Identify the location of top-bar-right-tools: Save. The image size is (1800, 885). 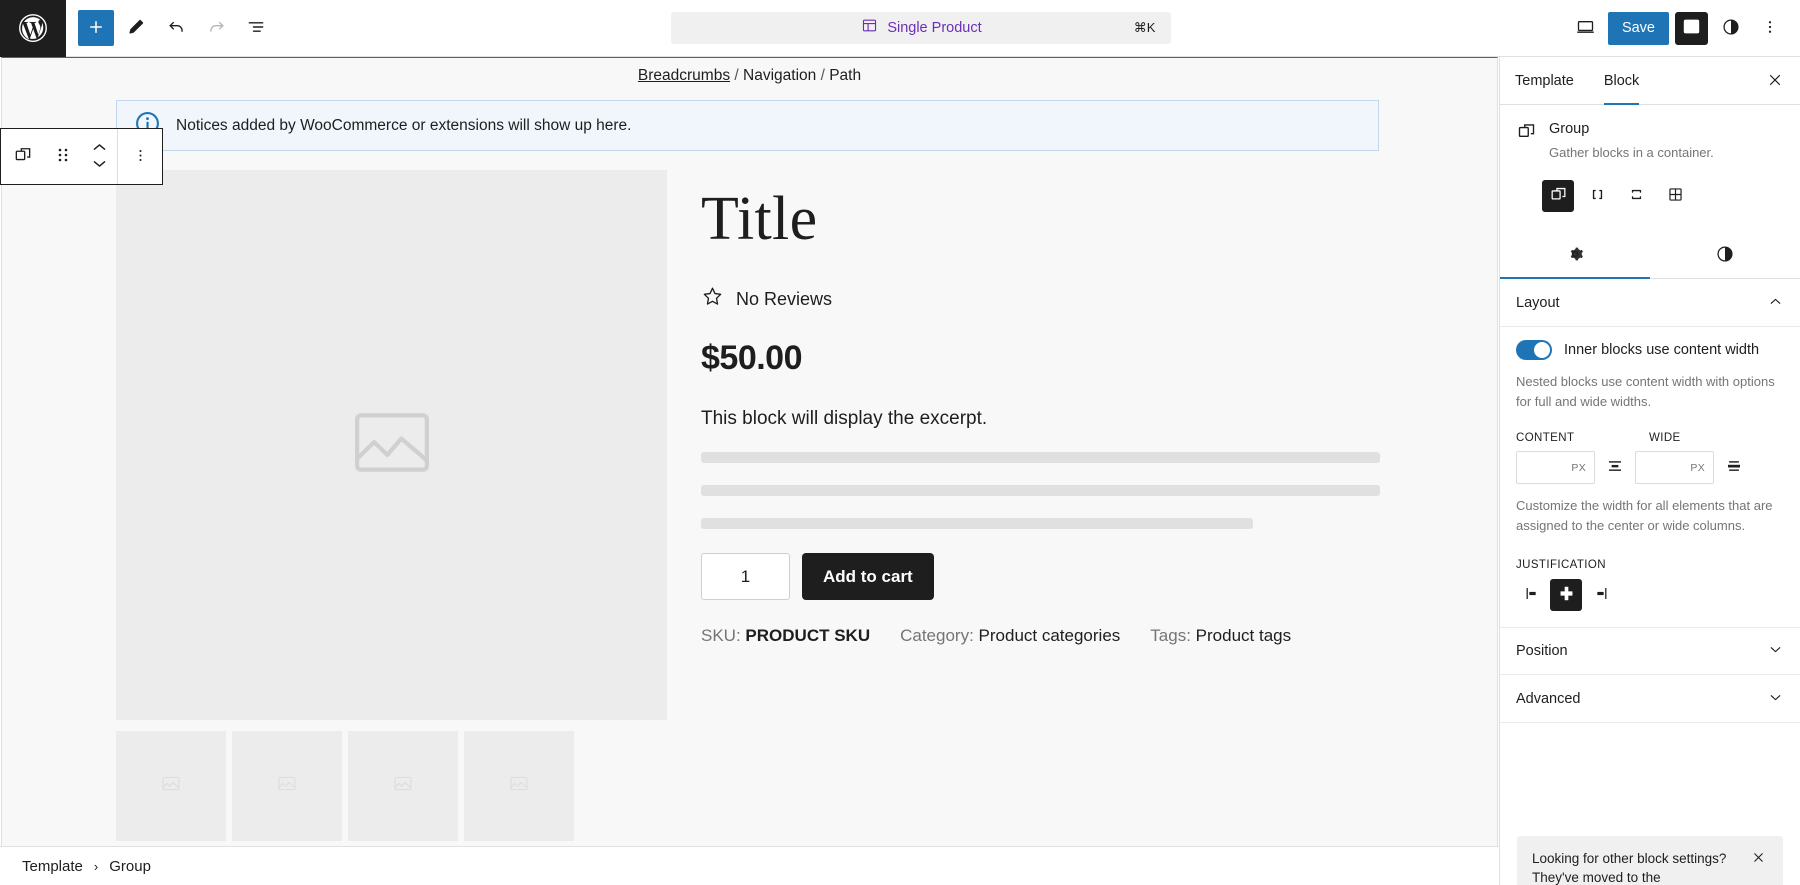
(1684, 28).